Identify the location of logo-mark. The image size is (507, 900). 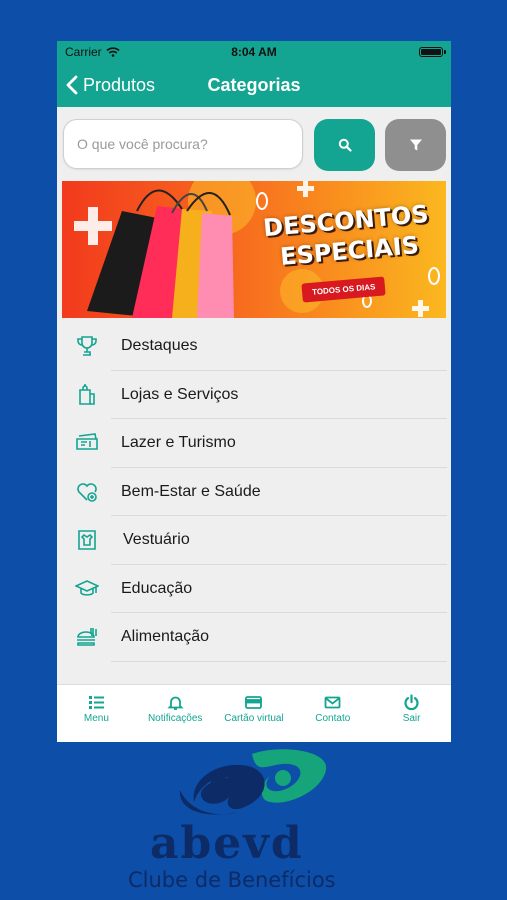
(253, 782).